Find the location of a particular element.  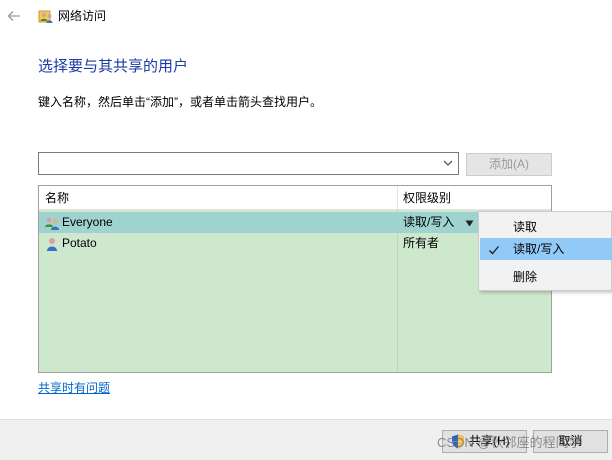

user-icon is located at coordinates (52, 244).